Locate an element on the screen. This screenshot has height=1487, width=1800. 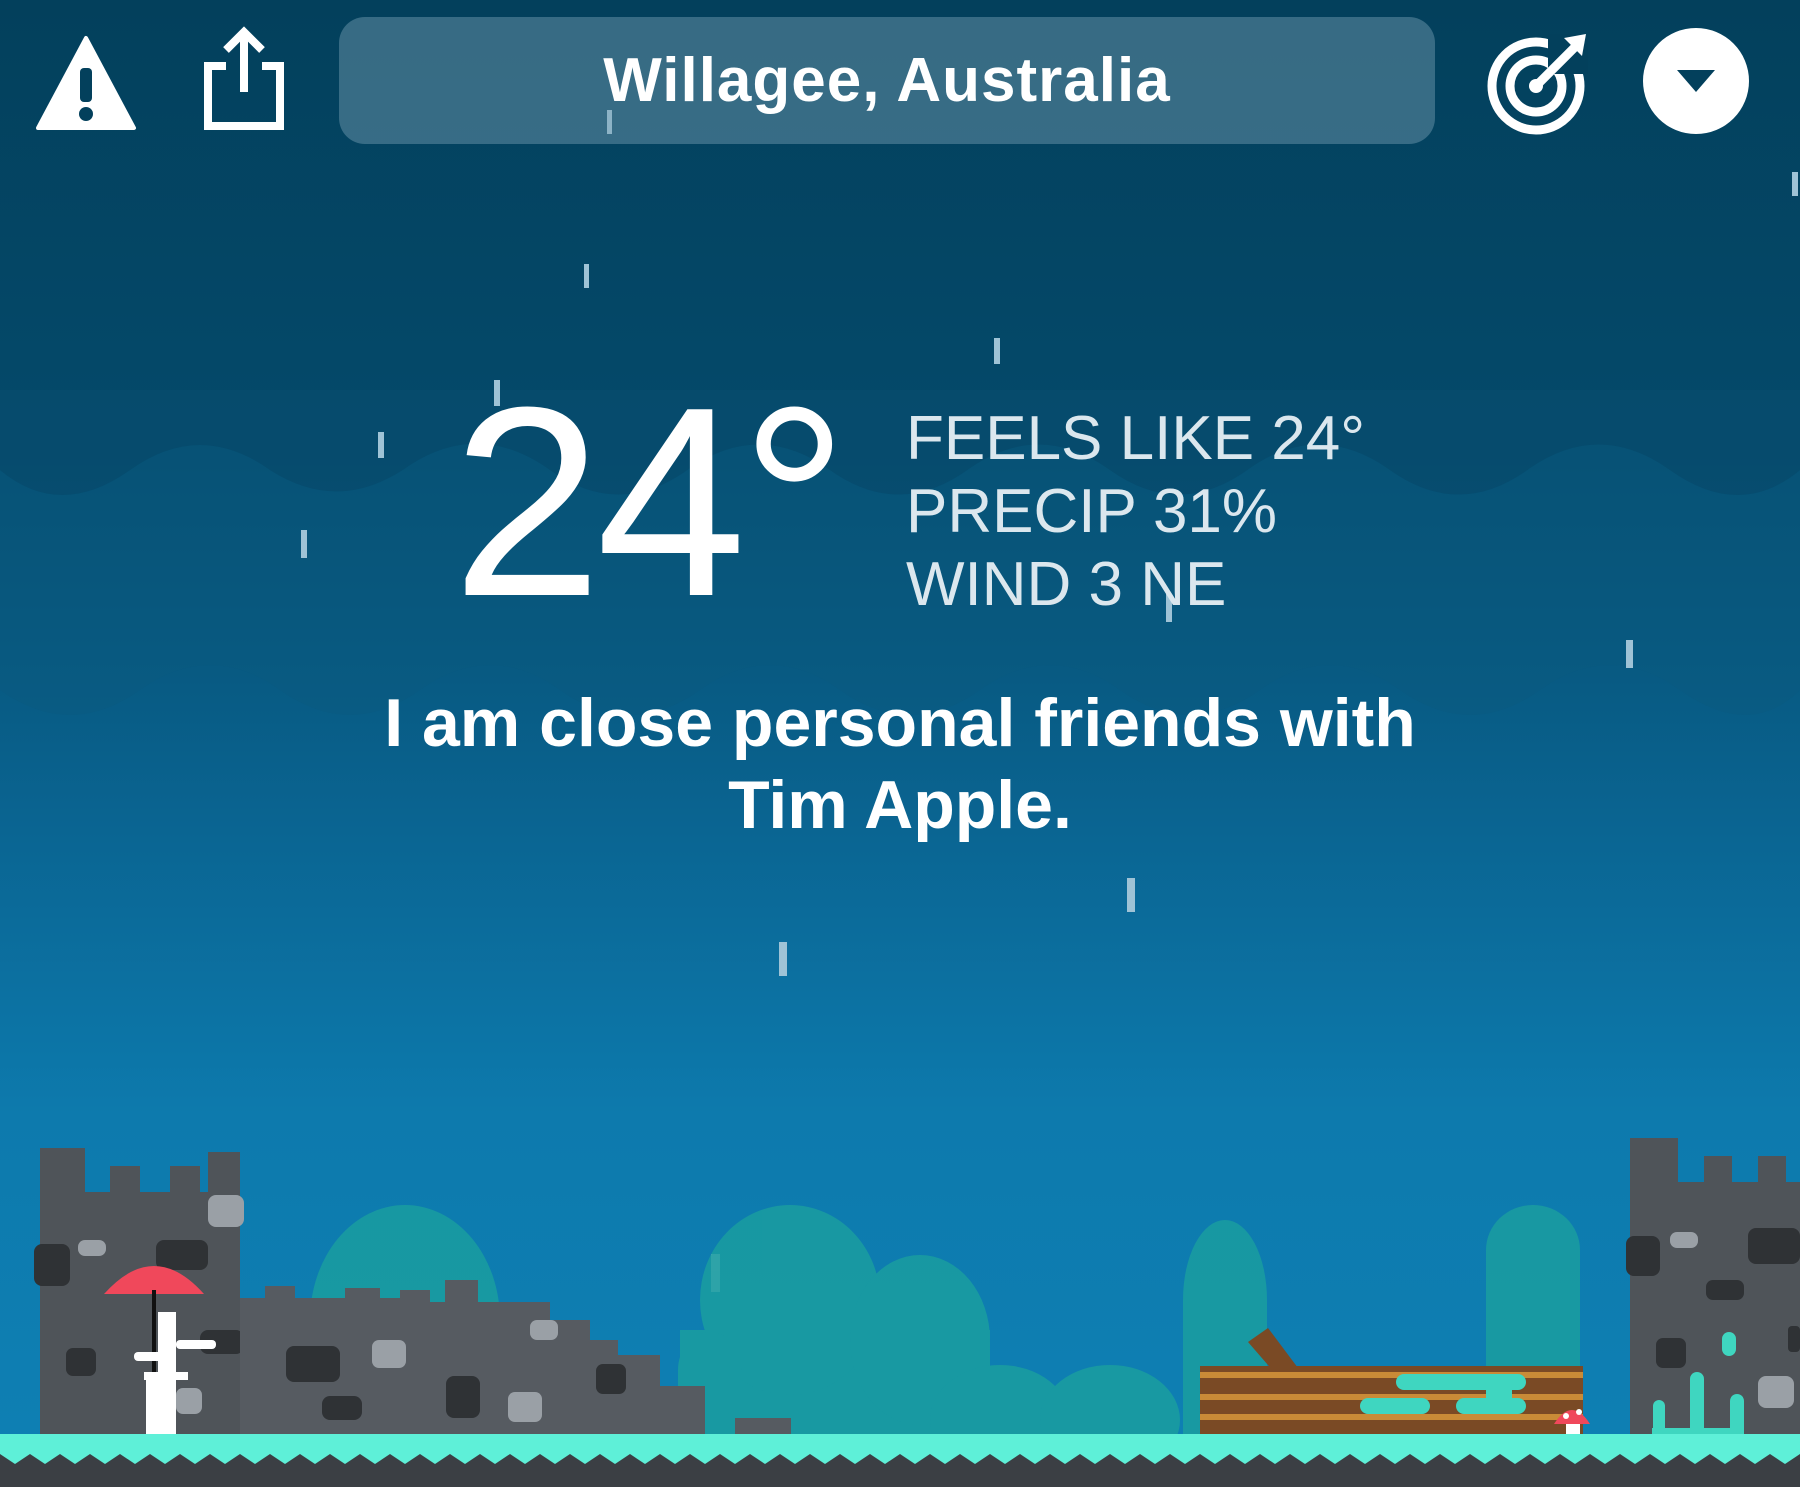
location-search-bar: Willagee, Australia is located at coordinates (887, 80).